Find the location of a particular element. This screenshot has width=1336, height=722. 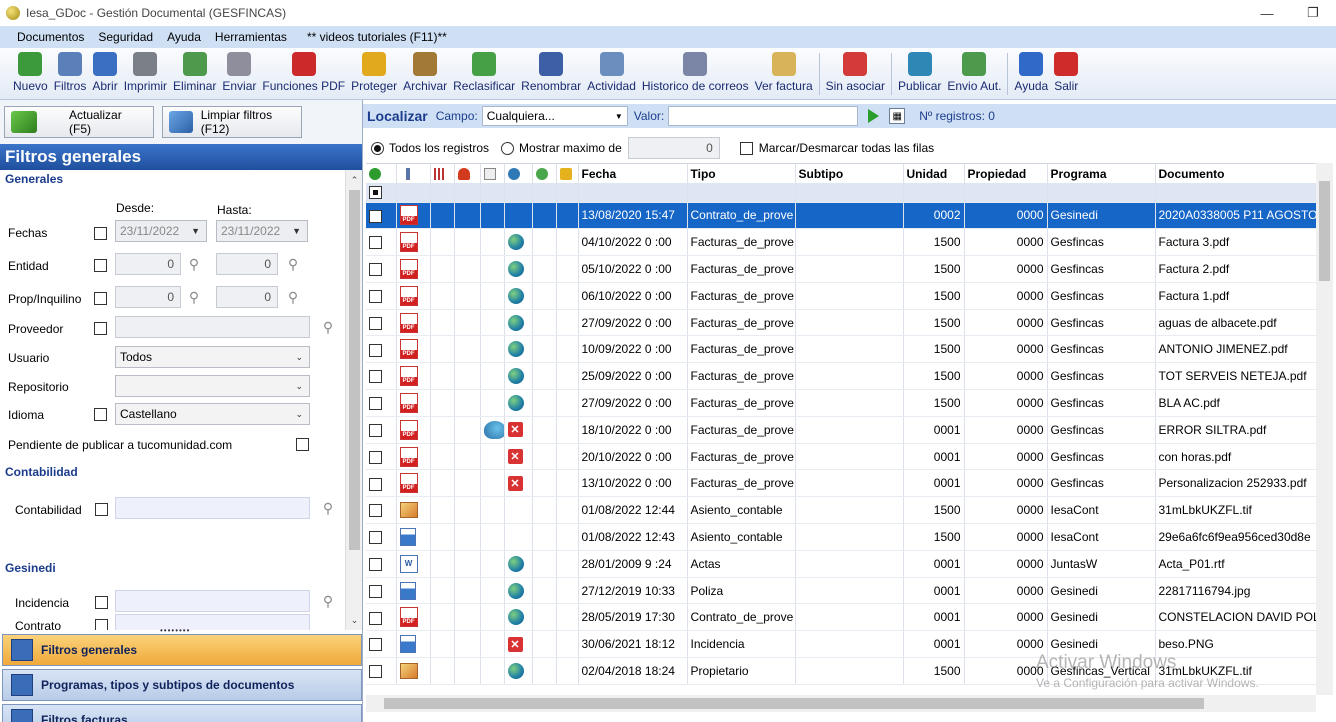

toolbar-nuevo-button: Nuevo is located at coordinates (30, 73).